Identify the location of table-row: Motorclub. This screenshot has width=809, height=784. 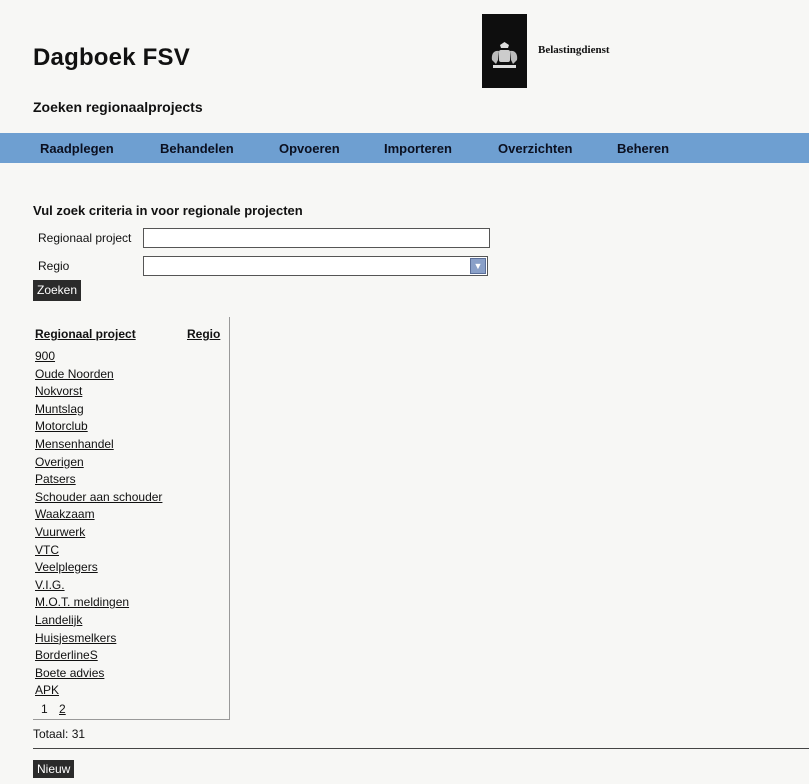
(98, 427).